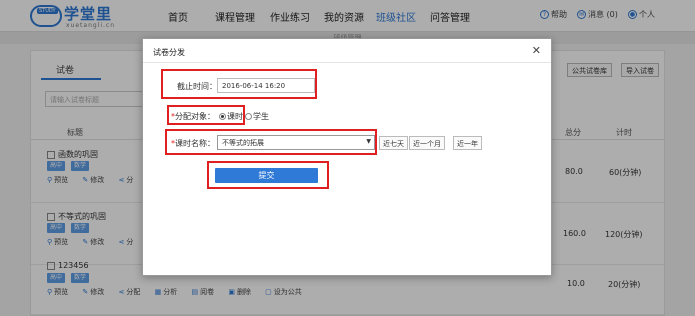 Image resolution: width=695 pixels, height=316 pixels. I want to click on target-label-text: 分配对象：, so click(195, 116).